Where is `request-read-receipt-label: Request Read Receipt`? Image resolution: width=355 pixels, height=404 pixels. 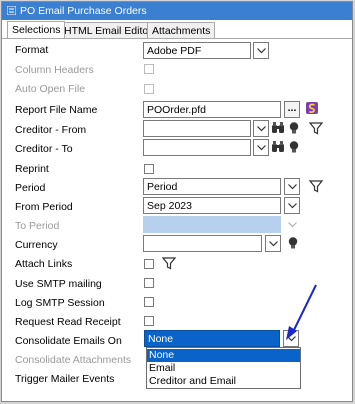 request-read-receipt-label: Request Read Receipt is located at coordinates (68, 322).